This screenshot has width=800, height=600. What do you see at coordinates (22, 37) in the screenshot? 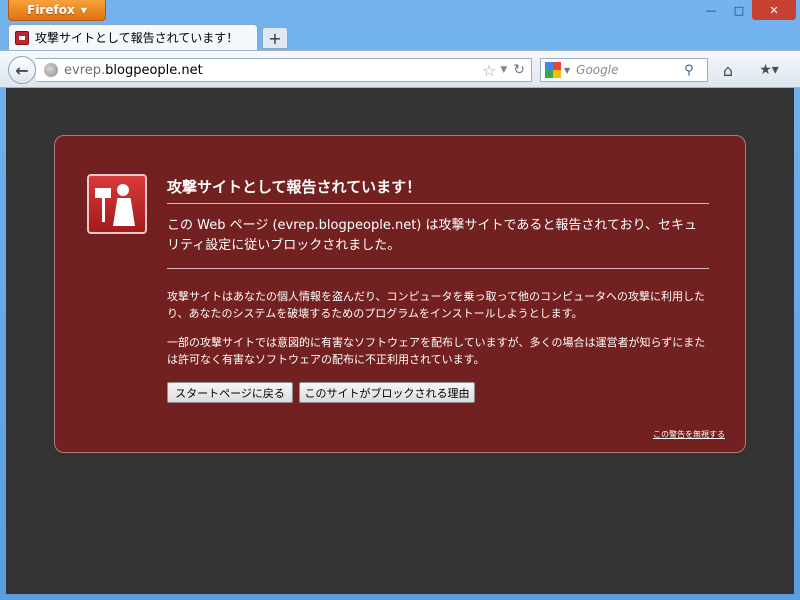
I see `block-site-icon` at bounding box center [22, 37].